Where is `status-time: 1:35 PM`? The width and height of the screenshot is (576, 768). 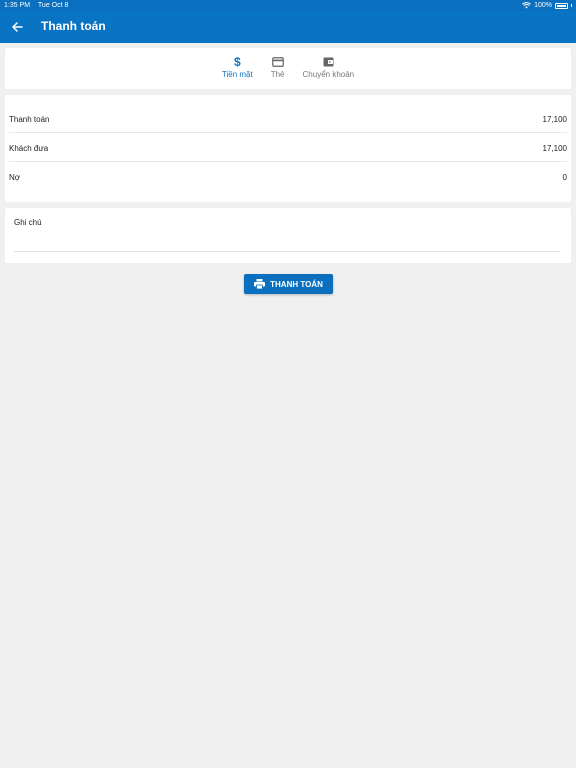
status-time: 1:35 PM is located at coordinates (17, 5).